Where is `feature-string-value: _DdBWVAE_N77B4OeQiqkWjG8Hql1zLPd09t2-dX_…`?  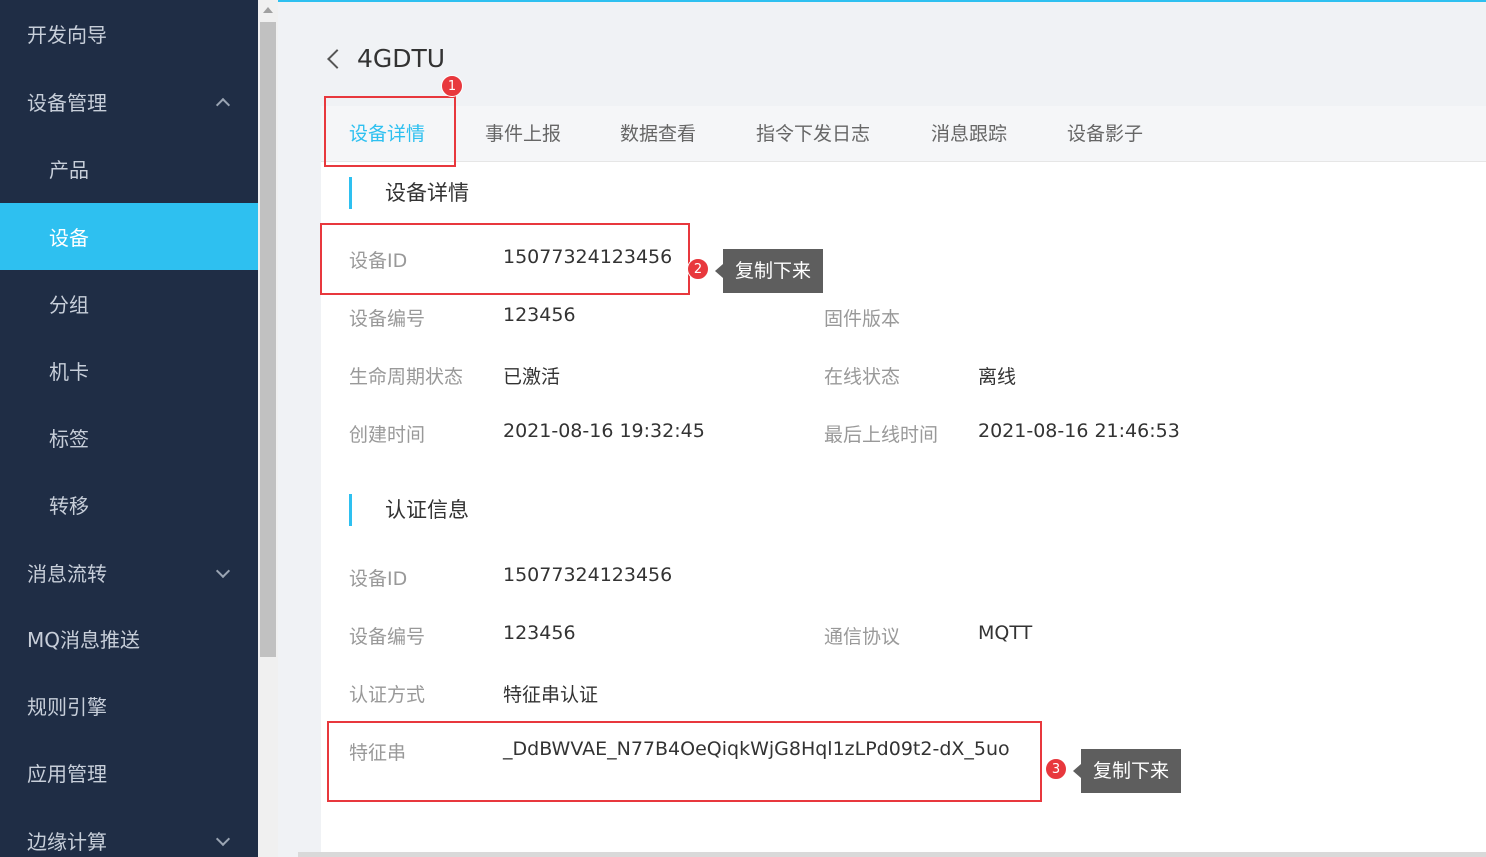 feature-string-value: _DdBWVAE_N77B4OeQiqkWjG8Hql1zLPd09t2-dX_… is located at coordinates (756, 749).